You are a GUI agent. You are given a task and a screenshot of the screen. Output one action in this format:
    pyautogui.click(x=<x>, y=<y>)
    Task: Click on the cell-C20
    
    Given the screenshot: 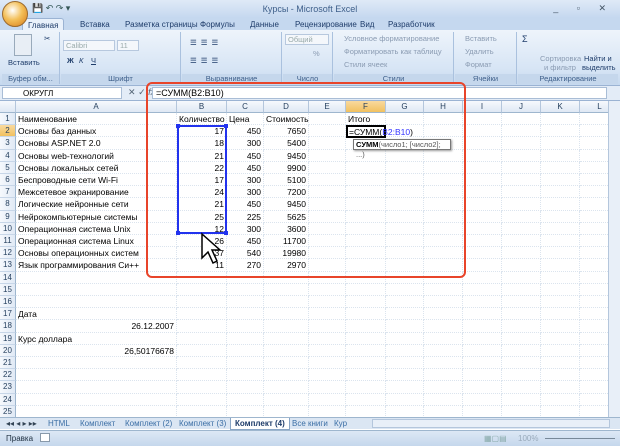 What is the action you would take?
    pyautogui.click(x=245, y=350)
    